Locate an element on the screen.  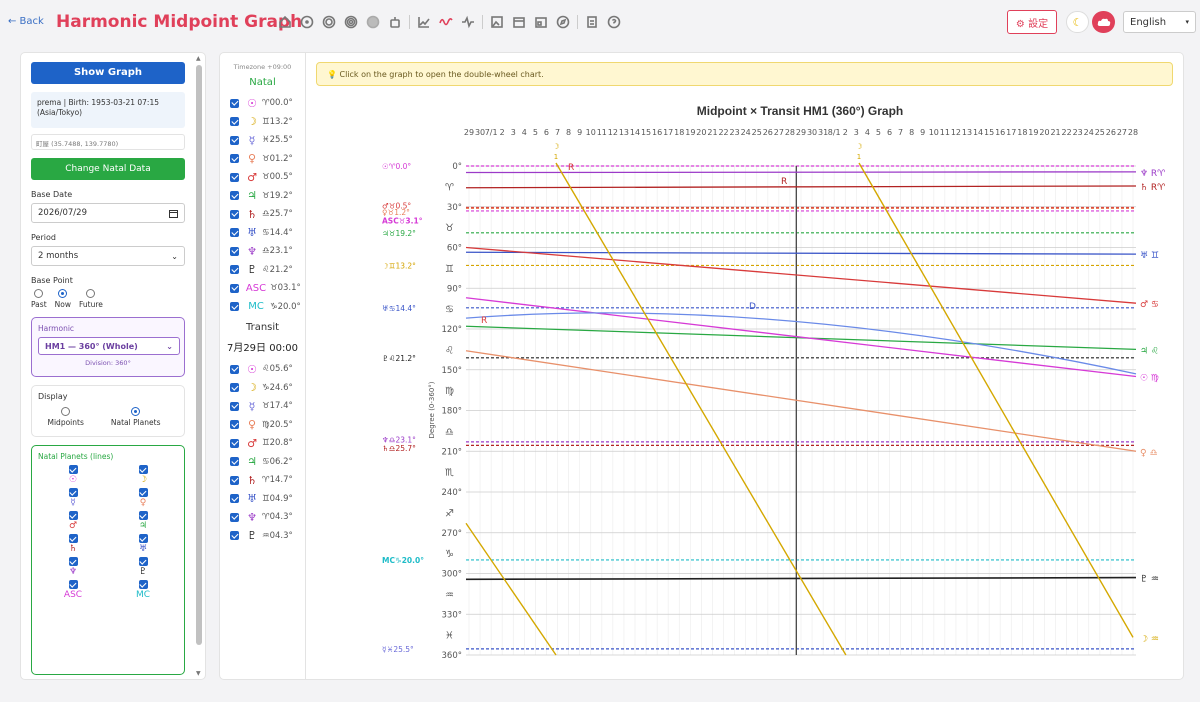
theme-button is located at coordinates (1103, 22).